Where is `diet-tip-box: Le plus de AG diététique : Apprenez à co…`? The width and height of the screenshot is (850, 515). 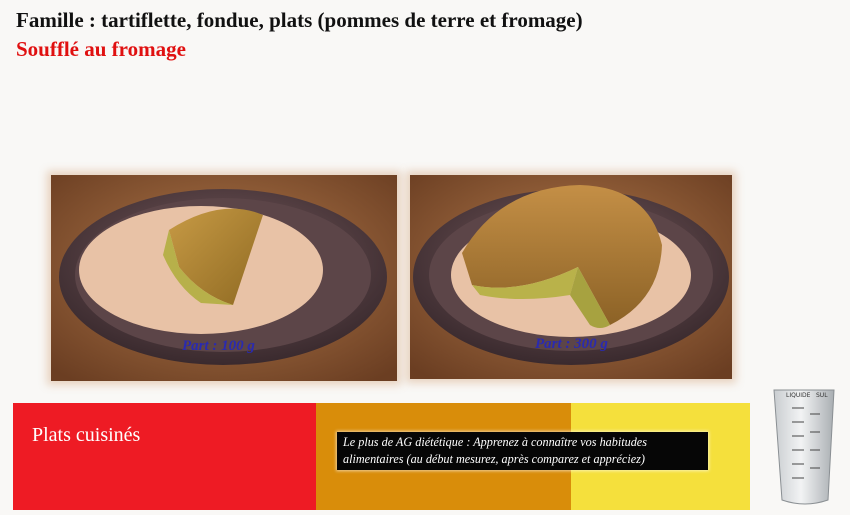 diet-tip-box: Le plus de AG diététique : Apprenez à co… is located at coordinates (522, 451).